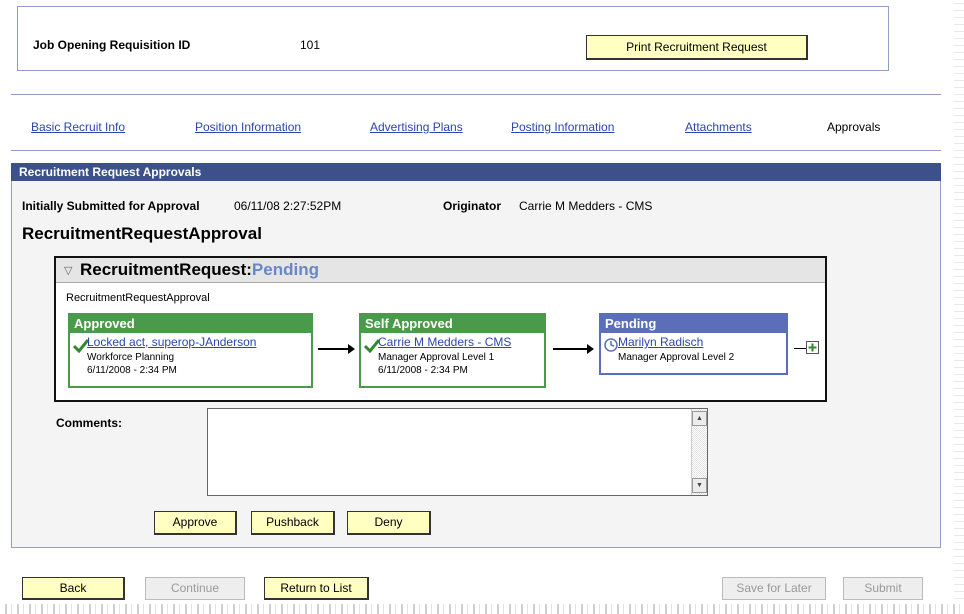 This screenshot has height=614, width=964. Describe the element at coordinates (562, 127) in the screenshot. I see `tab-posting-information: Posting Information` at that location.